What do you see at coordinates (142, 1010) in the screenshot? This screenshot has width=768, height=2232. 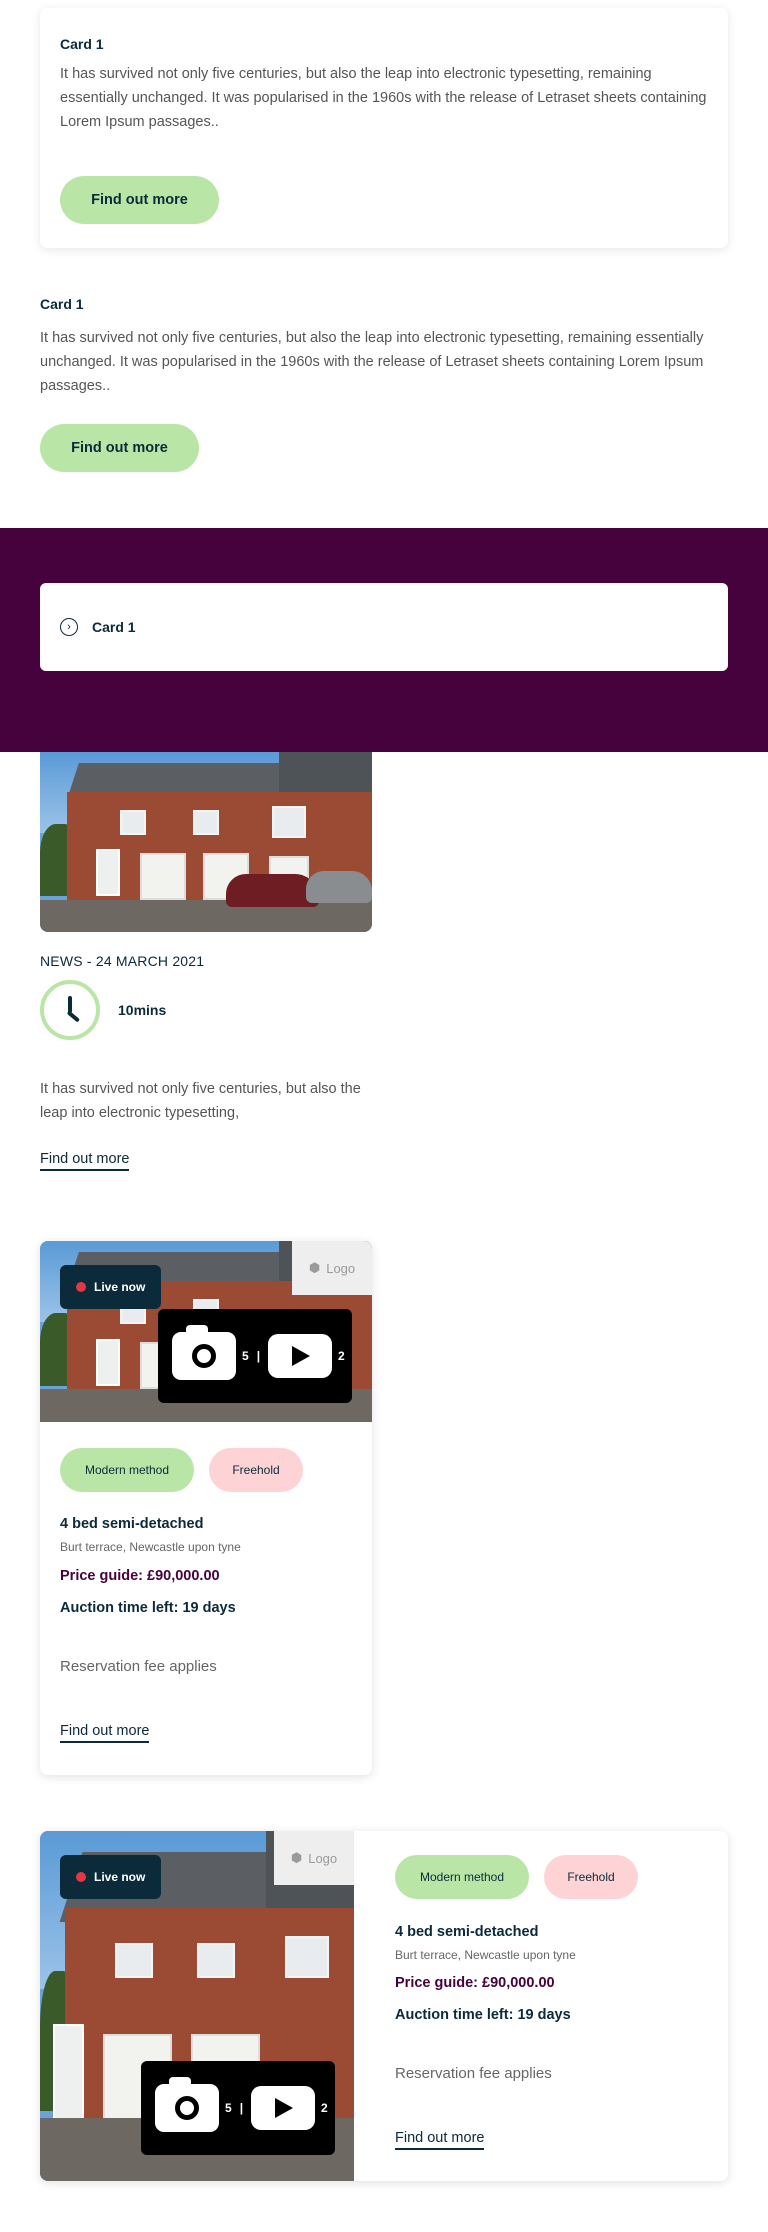 I see `read-time: 10mins` at bounding box center [142, 1010].